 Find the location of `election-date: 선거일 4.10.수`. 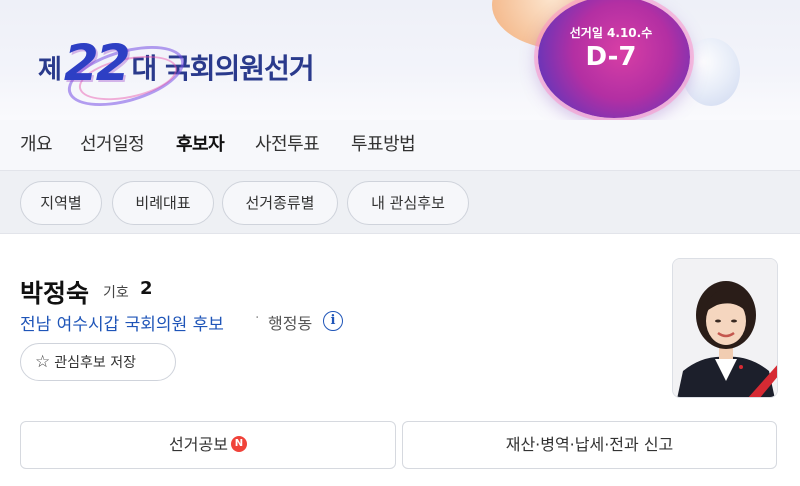

election-date: 선거일 4.10.수 is located at coordinates (611, 33).